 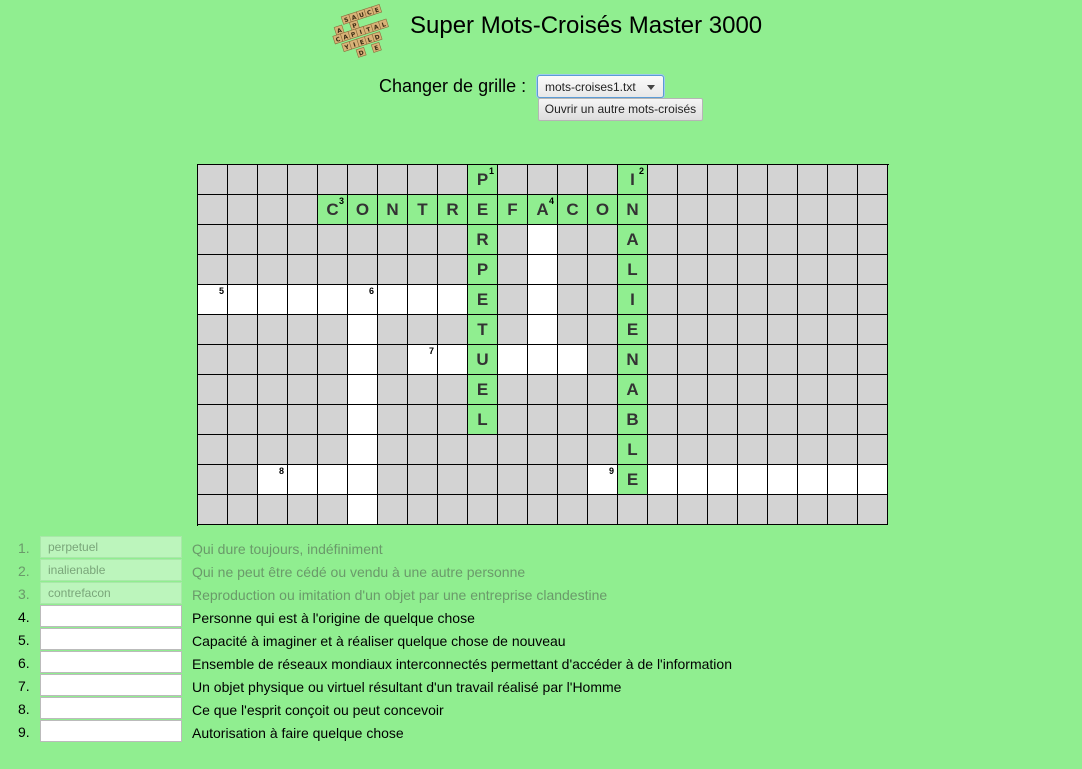 What do you see at coordinates (362, 209) in the screenshot?
I see `cell-letter: O` at bounding box center [362, 209].